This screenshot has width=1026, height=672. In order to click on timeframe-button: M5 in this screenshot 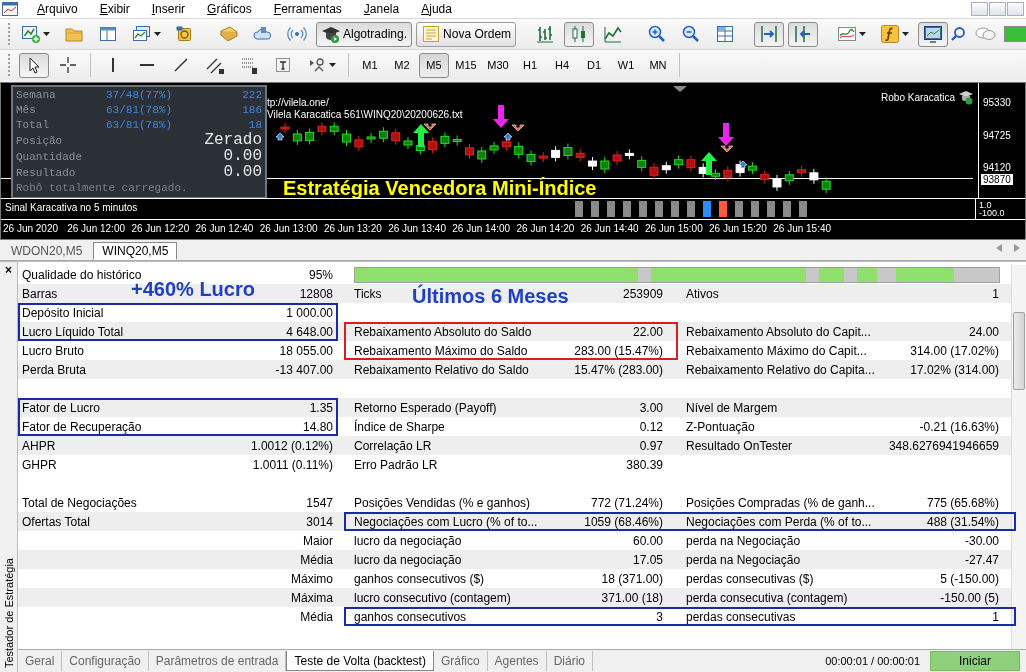, I will do `click(434, 65)`.